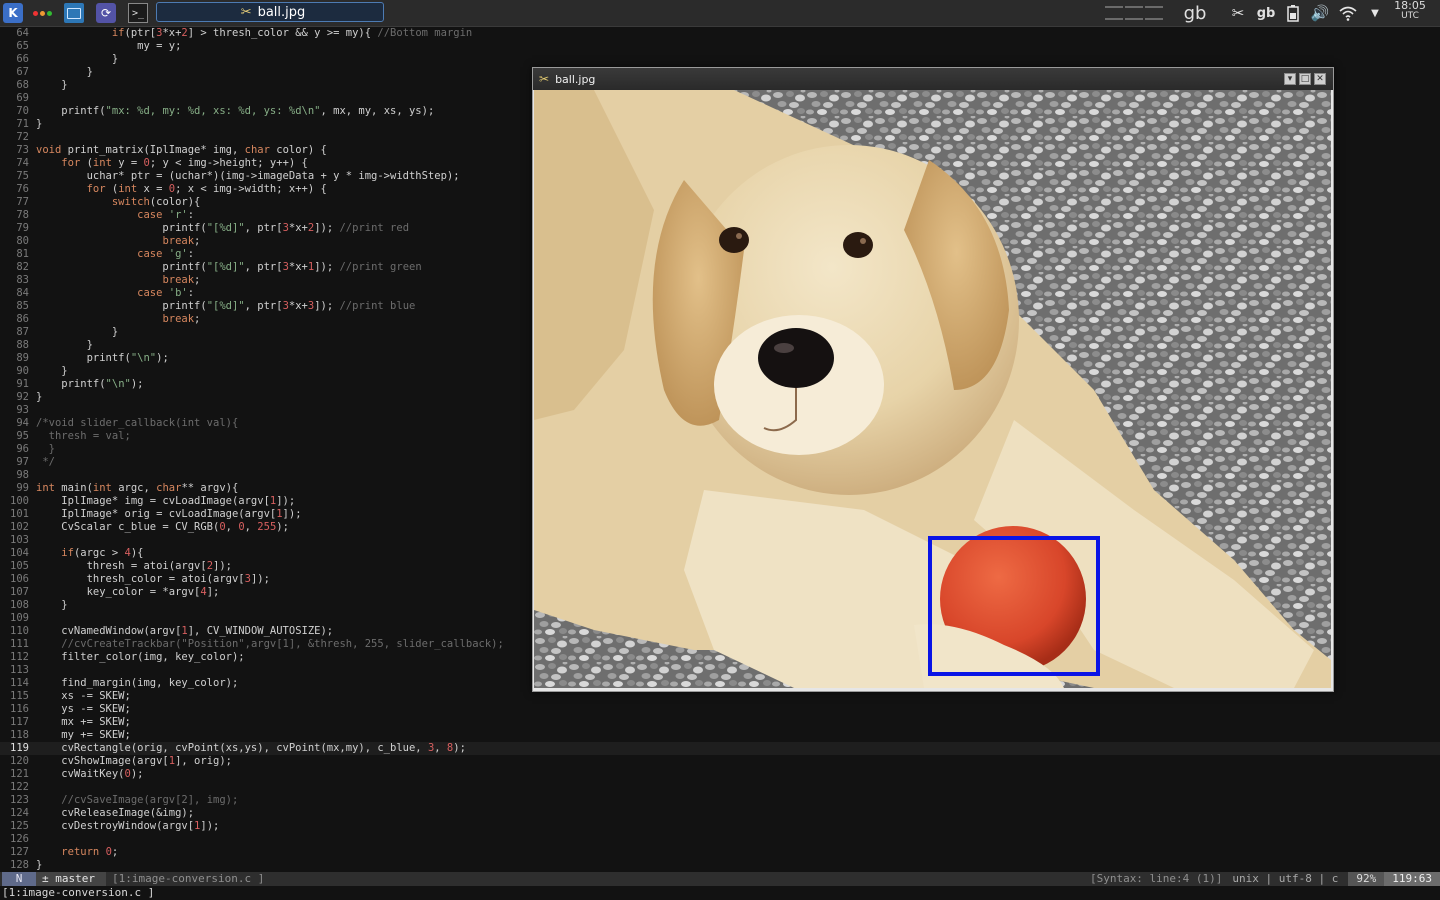 Image resolution: width=1440 pixels, height=900 pixels. I want to click on volume-icon: 🔊, so click(1320, 13).